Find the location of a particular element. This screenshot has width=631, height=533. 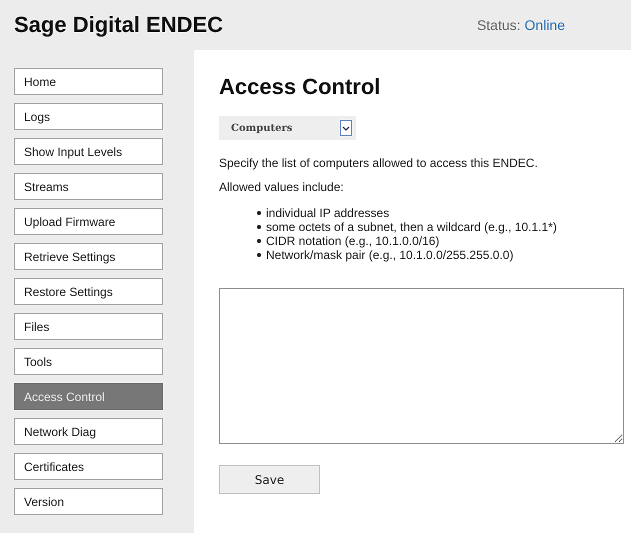

save-button: Save is located at coordinates (269, 479).